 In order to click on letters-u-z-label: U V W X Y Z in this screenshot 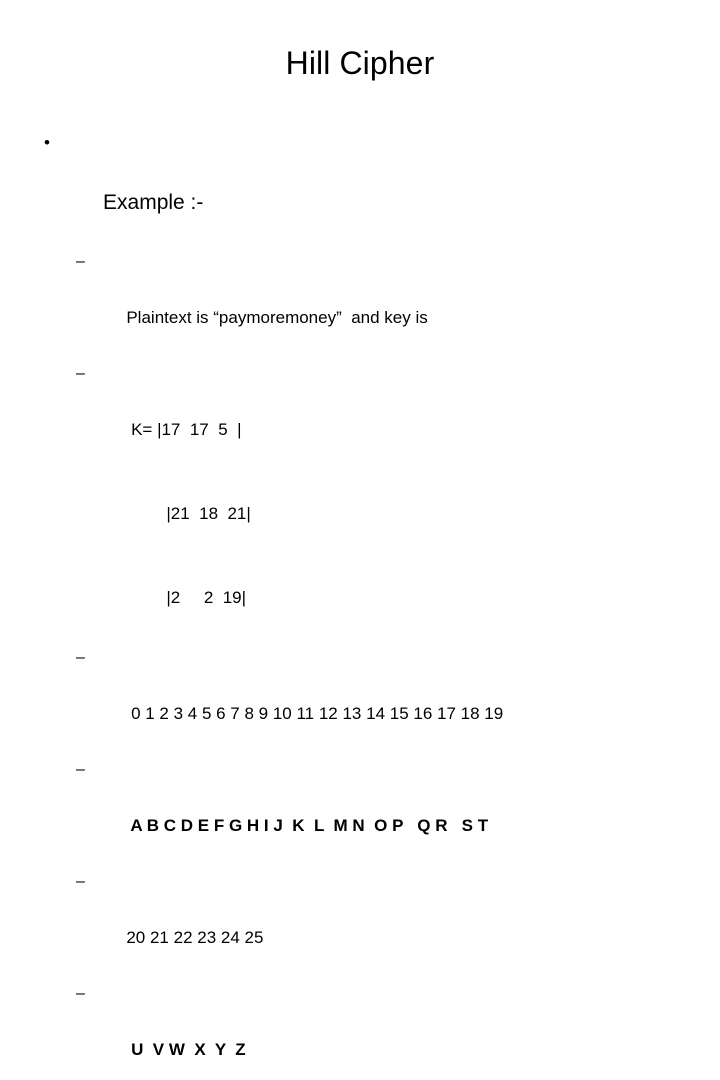, I will do `click(186, 1049)`.